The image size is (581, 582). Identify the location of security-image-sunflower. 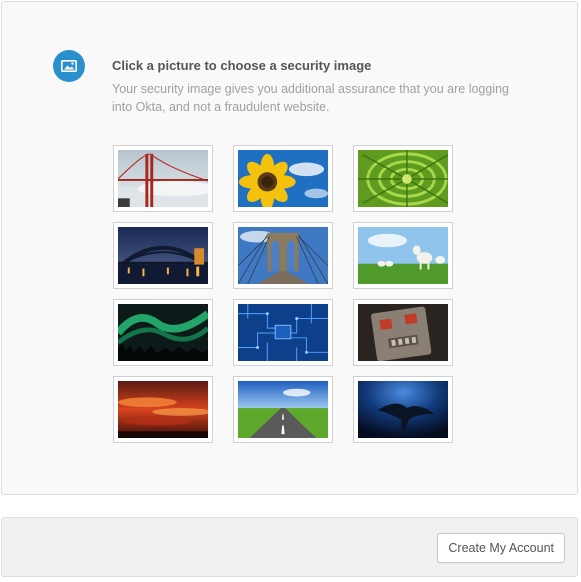
(283, 178).